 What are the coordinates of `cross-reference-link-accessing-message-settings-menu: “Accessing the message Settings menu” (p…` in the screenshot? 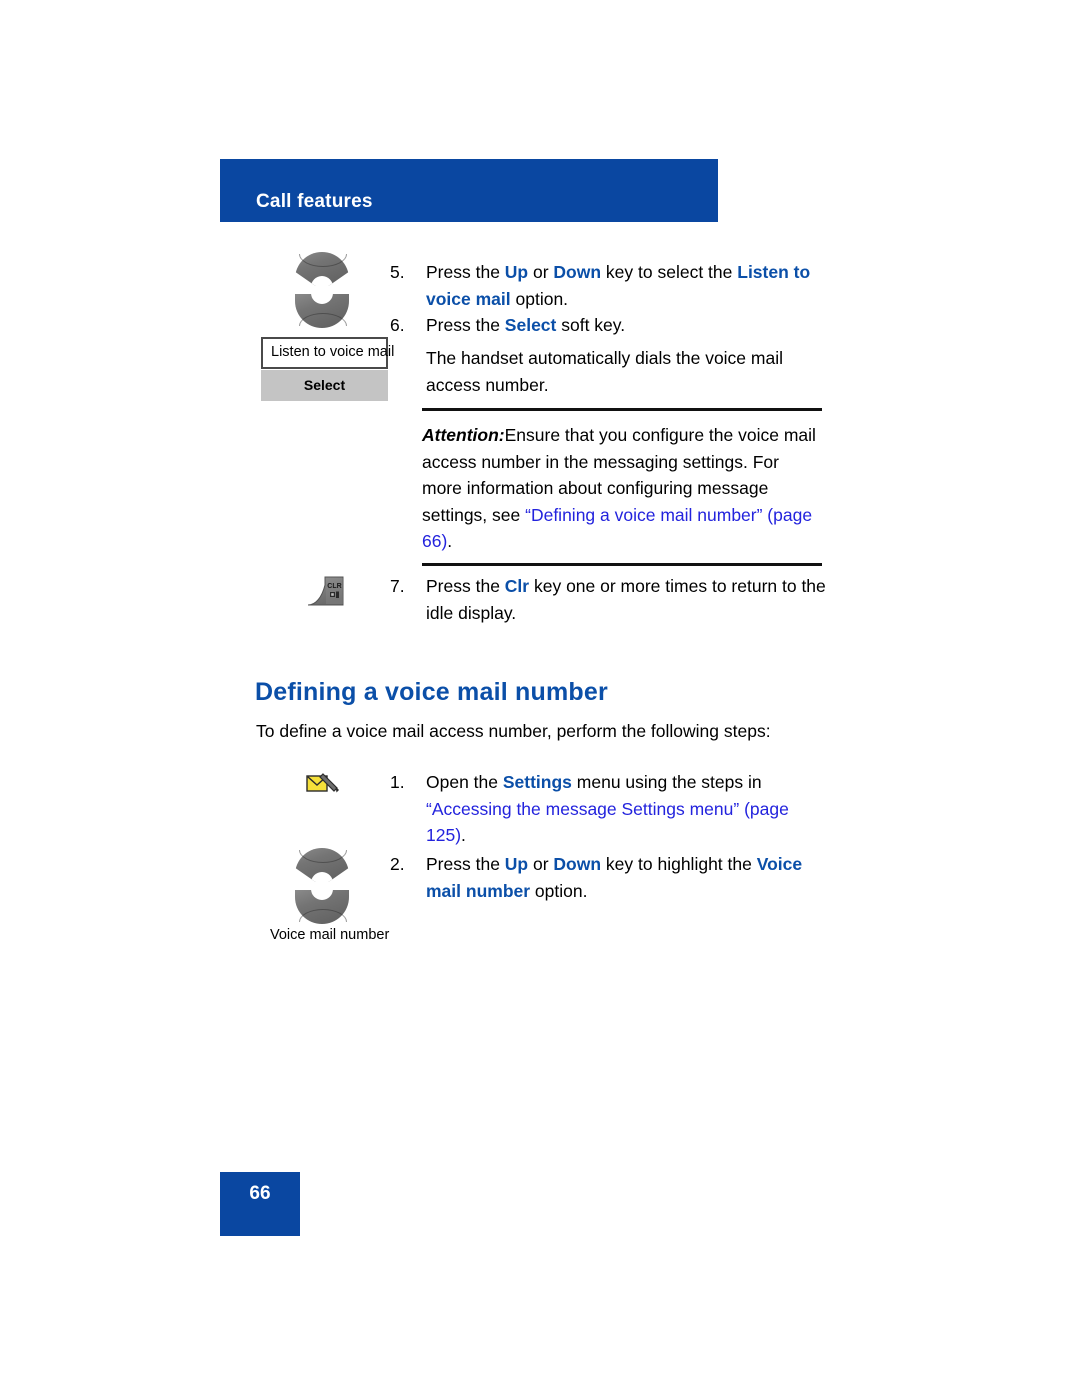 It's located at (607, 822).